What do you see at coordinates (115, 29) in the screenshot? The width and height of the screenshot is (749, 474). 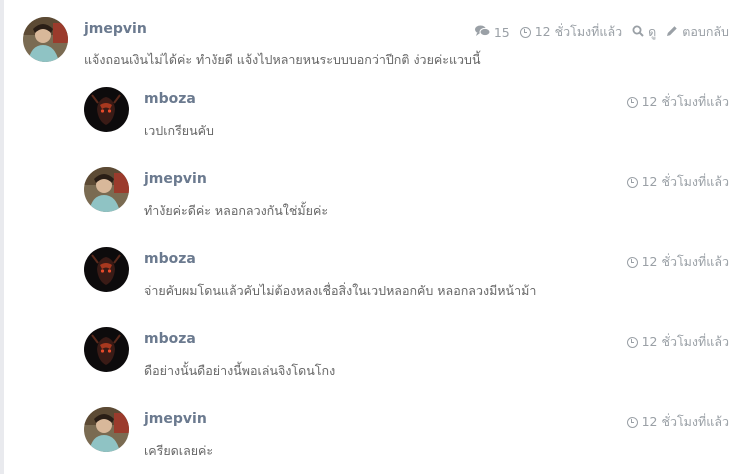 I see `post-username: jmepvin` at bounding box center [115, 29].